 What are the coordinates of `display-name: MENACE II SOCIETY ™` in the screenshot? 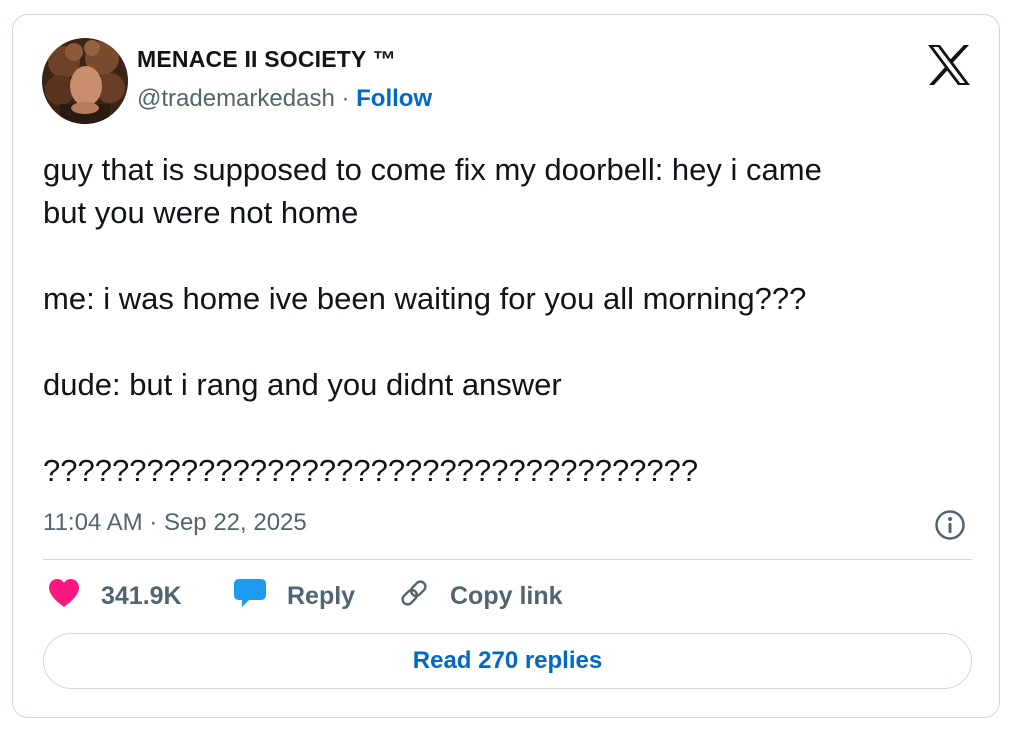 It's located at (266, 59).